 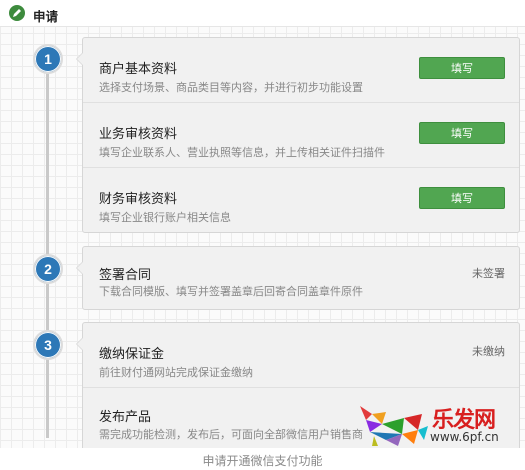 I want to click on step-2-circle: 2, so click(x=48, y=269).